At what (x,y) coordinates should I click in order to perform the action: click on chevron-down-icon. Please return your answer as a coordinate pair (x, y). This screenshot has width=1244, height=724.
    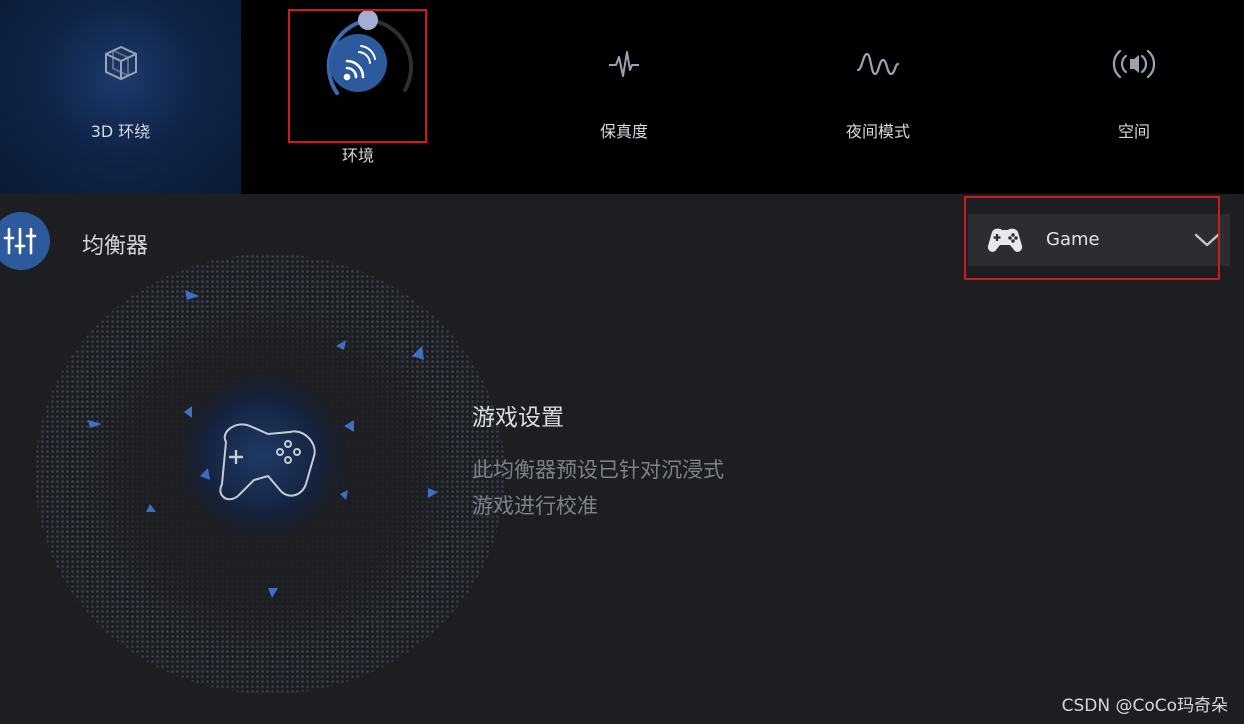
    Looking at the image, I should click on (1207, 240).